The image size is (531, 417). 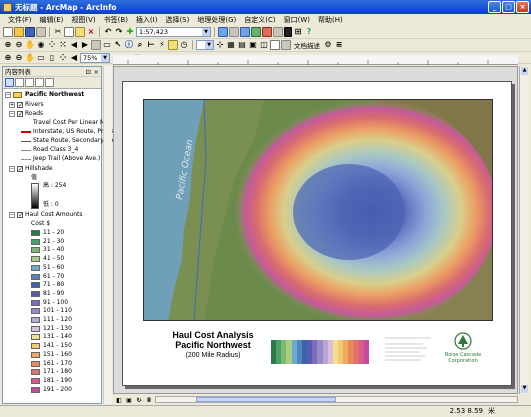 I want to click on layer-item-haul-cost: − ✓ Haul Cost Amounts, so click(x=46, y=215).